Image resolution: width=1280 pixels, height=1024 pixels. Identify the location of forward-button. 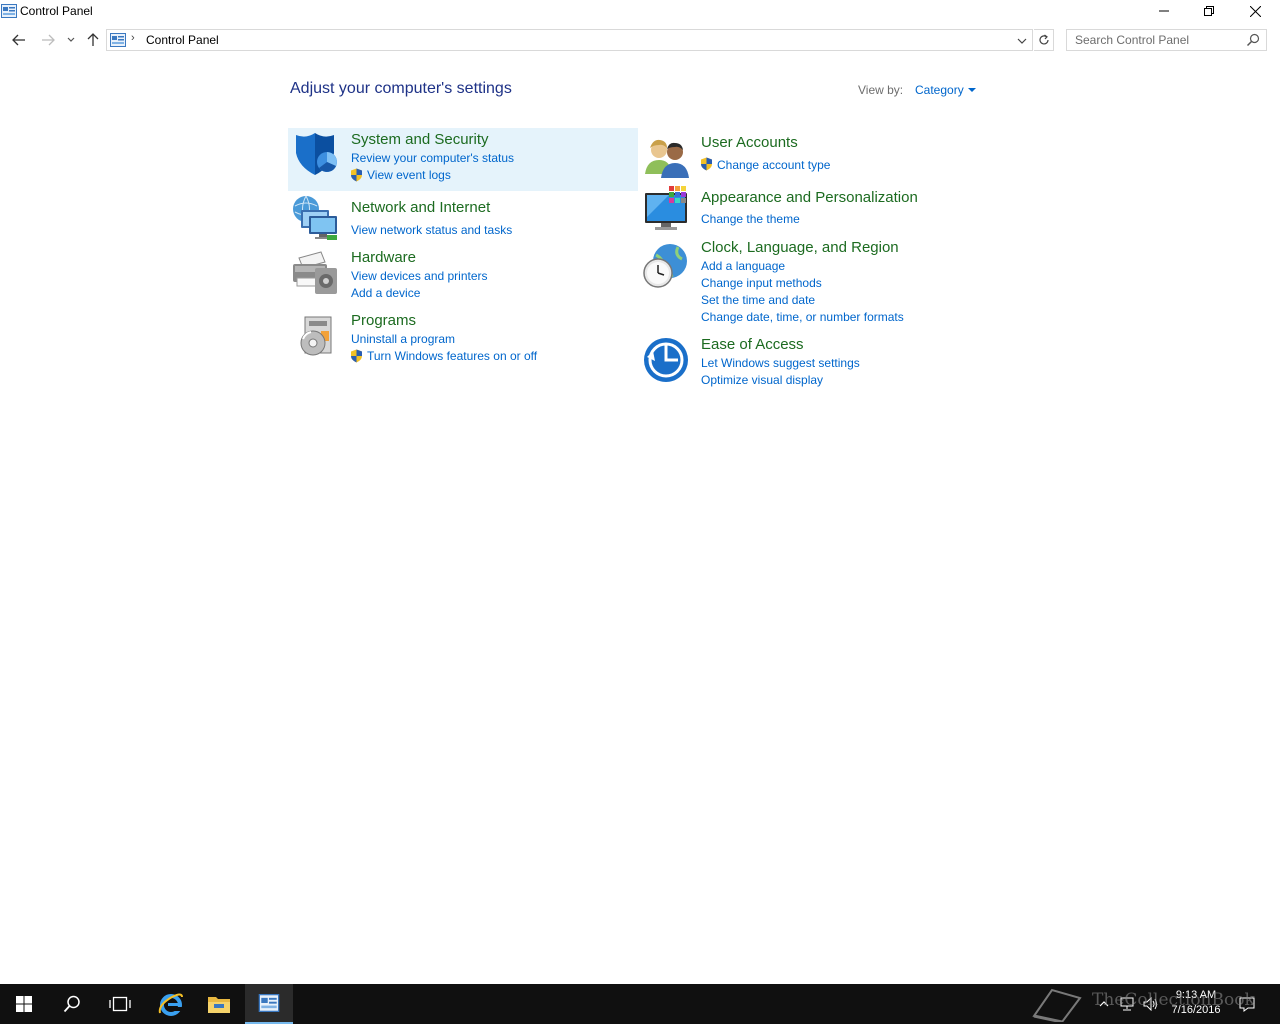
(48, 40).